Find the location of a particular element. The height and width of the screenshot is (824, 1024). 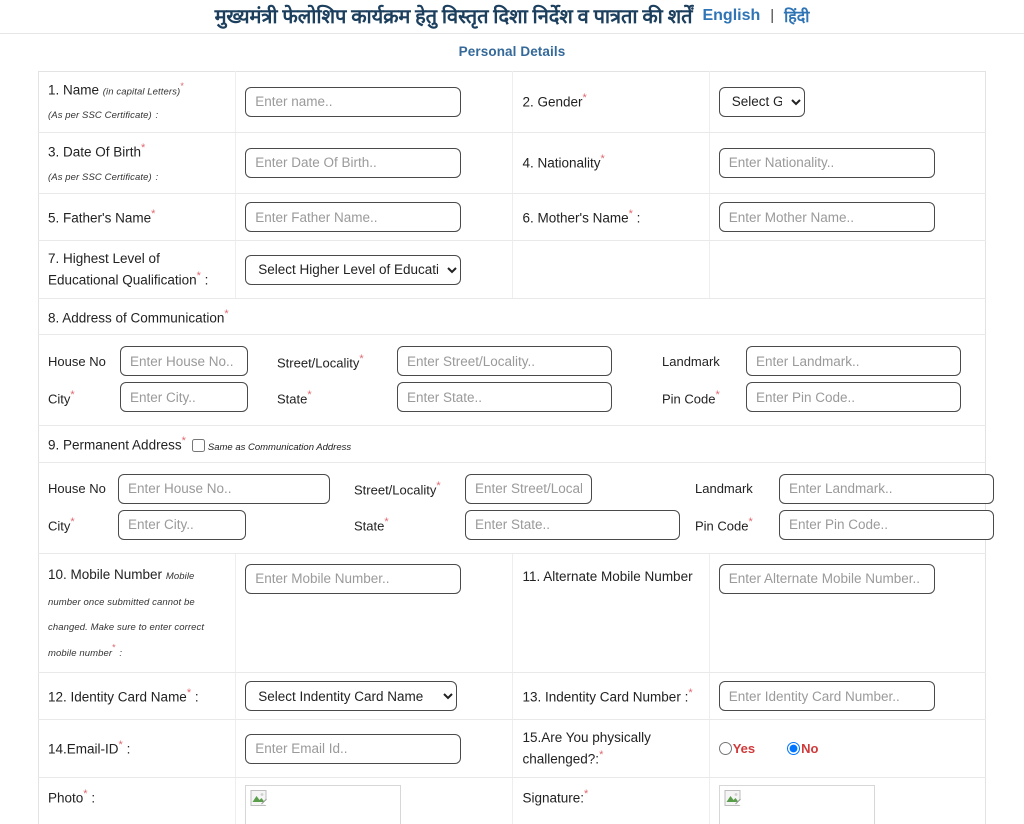

cell-id-card-name-select: Select Indentity Card Name is located at coordinates (374, 696).